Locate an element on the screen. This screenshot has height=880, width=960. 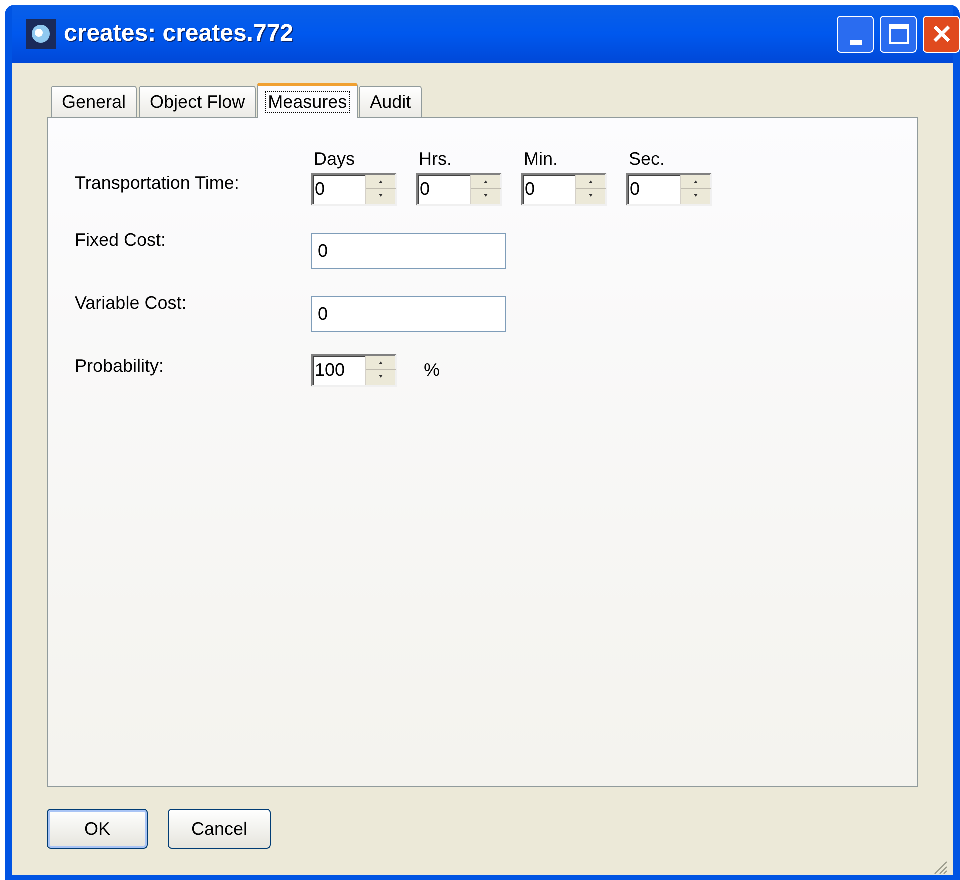
app-icon is located at coordinates (41, 34).